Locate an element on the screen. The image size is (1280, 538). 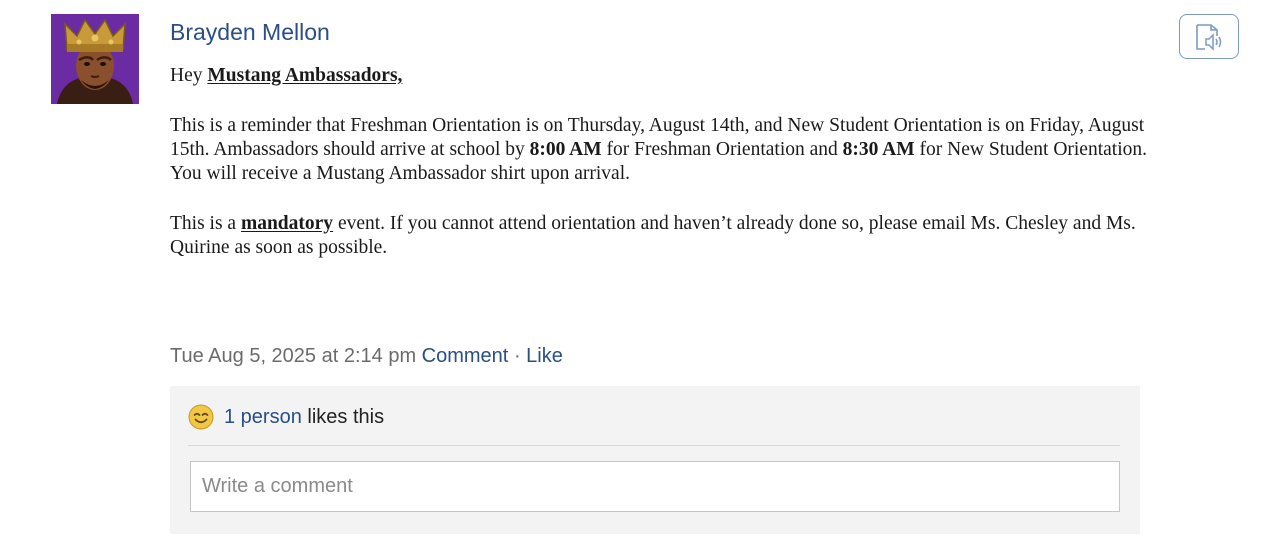
crowned-person-avatar-icon is located at coordinates (95, 59).